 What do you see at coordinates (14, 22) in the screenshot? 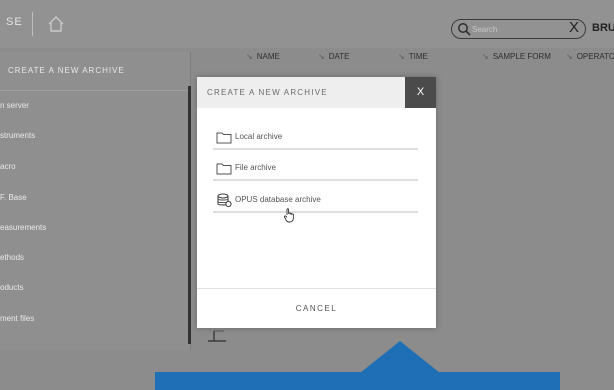
I see `app-title-fragment: SE` at bounding box center [14, 22].